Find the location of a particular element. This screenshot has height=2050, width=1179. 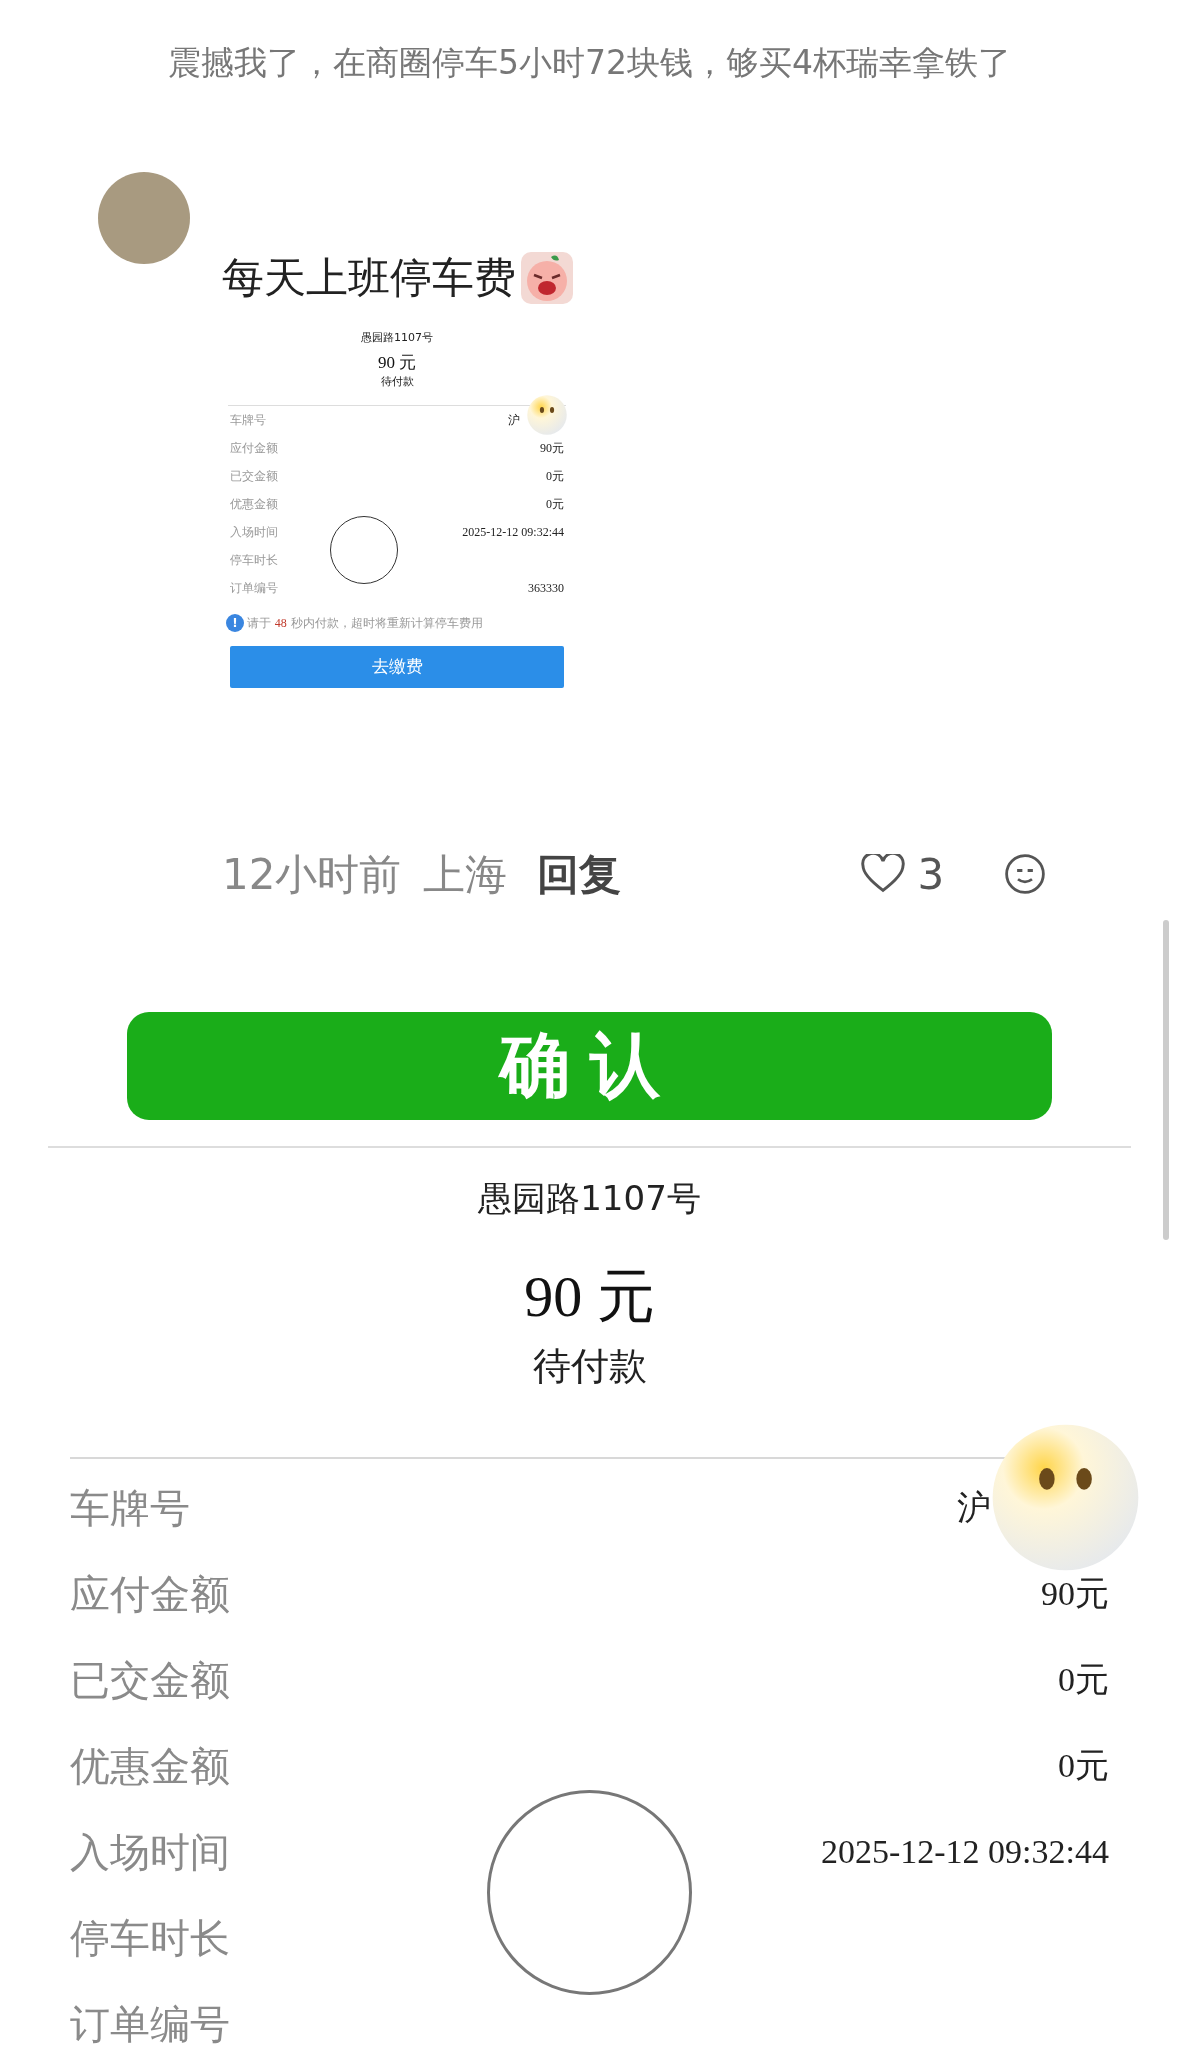

heart-icon is located at coordinates (883, 874).